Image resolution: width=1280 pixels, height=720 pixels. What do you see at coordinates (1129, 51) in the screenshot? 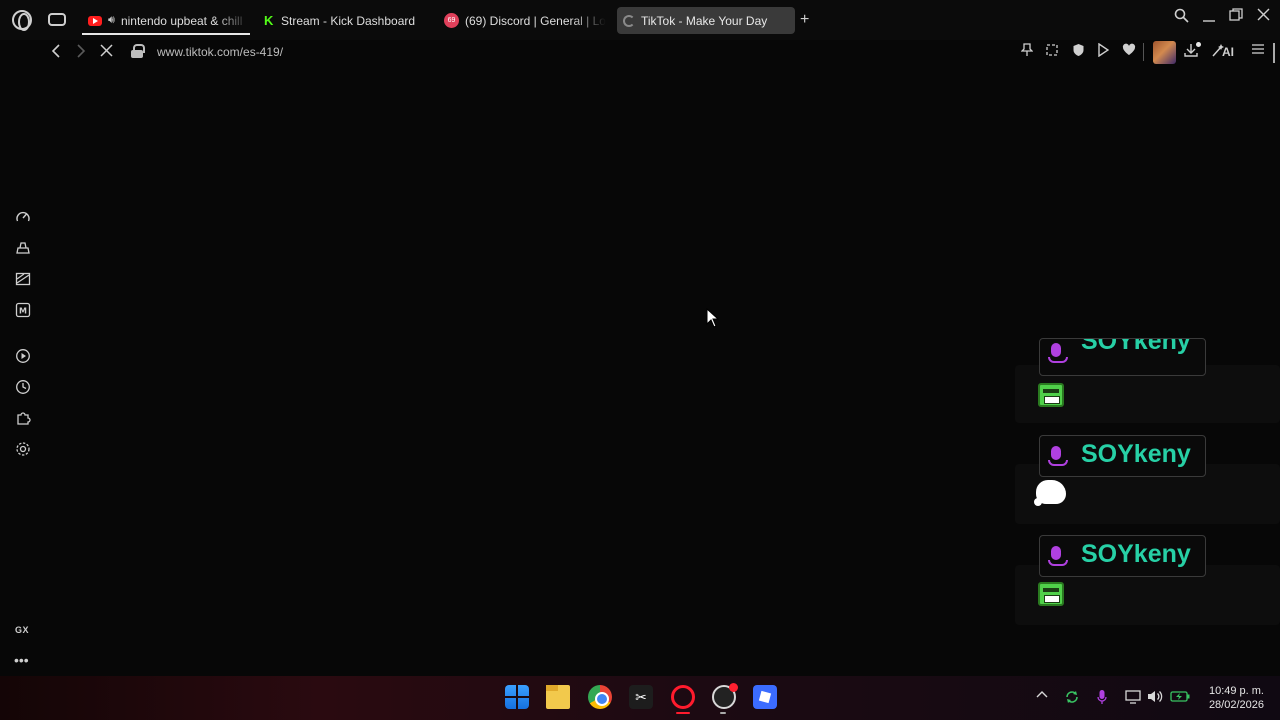
I see `heart-icon` at bounding box center [1129, 51].